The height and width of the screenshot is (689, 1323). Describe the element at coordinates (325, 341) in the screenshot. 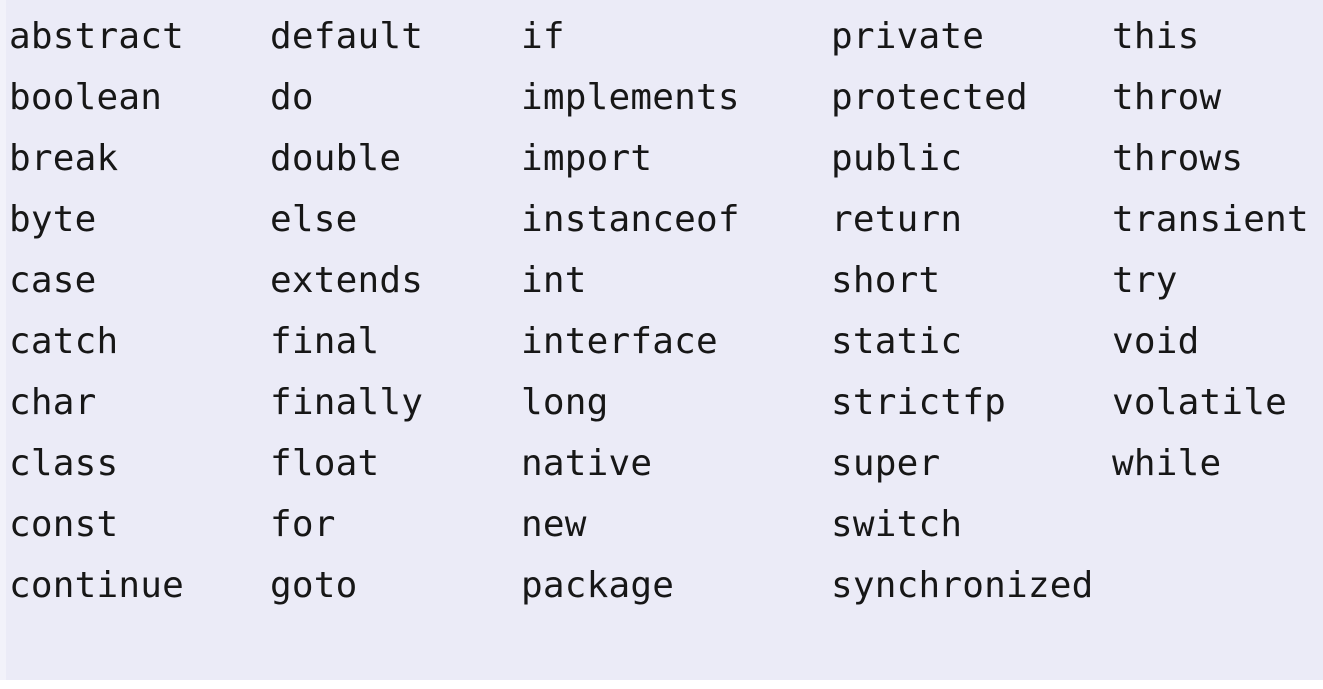

I see `keyword-item: final` at that location.